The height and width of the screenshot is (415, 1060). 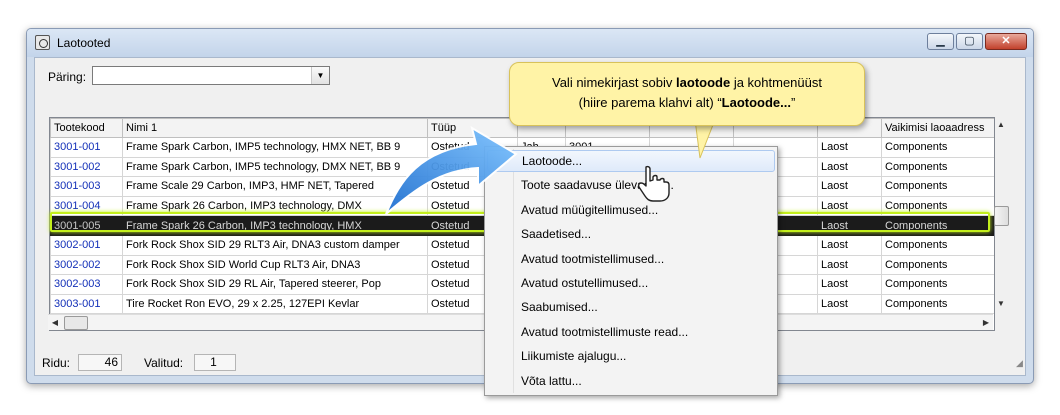 I want to click on maximize-button: ▢, so click(x=969, y=41).